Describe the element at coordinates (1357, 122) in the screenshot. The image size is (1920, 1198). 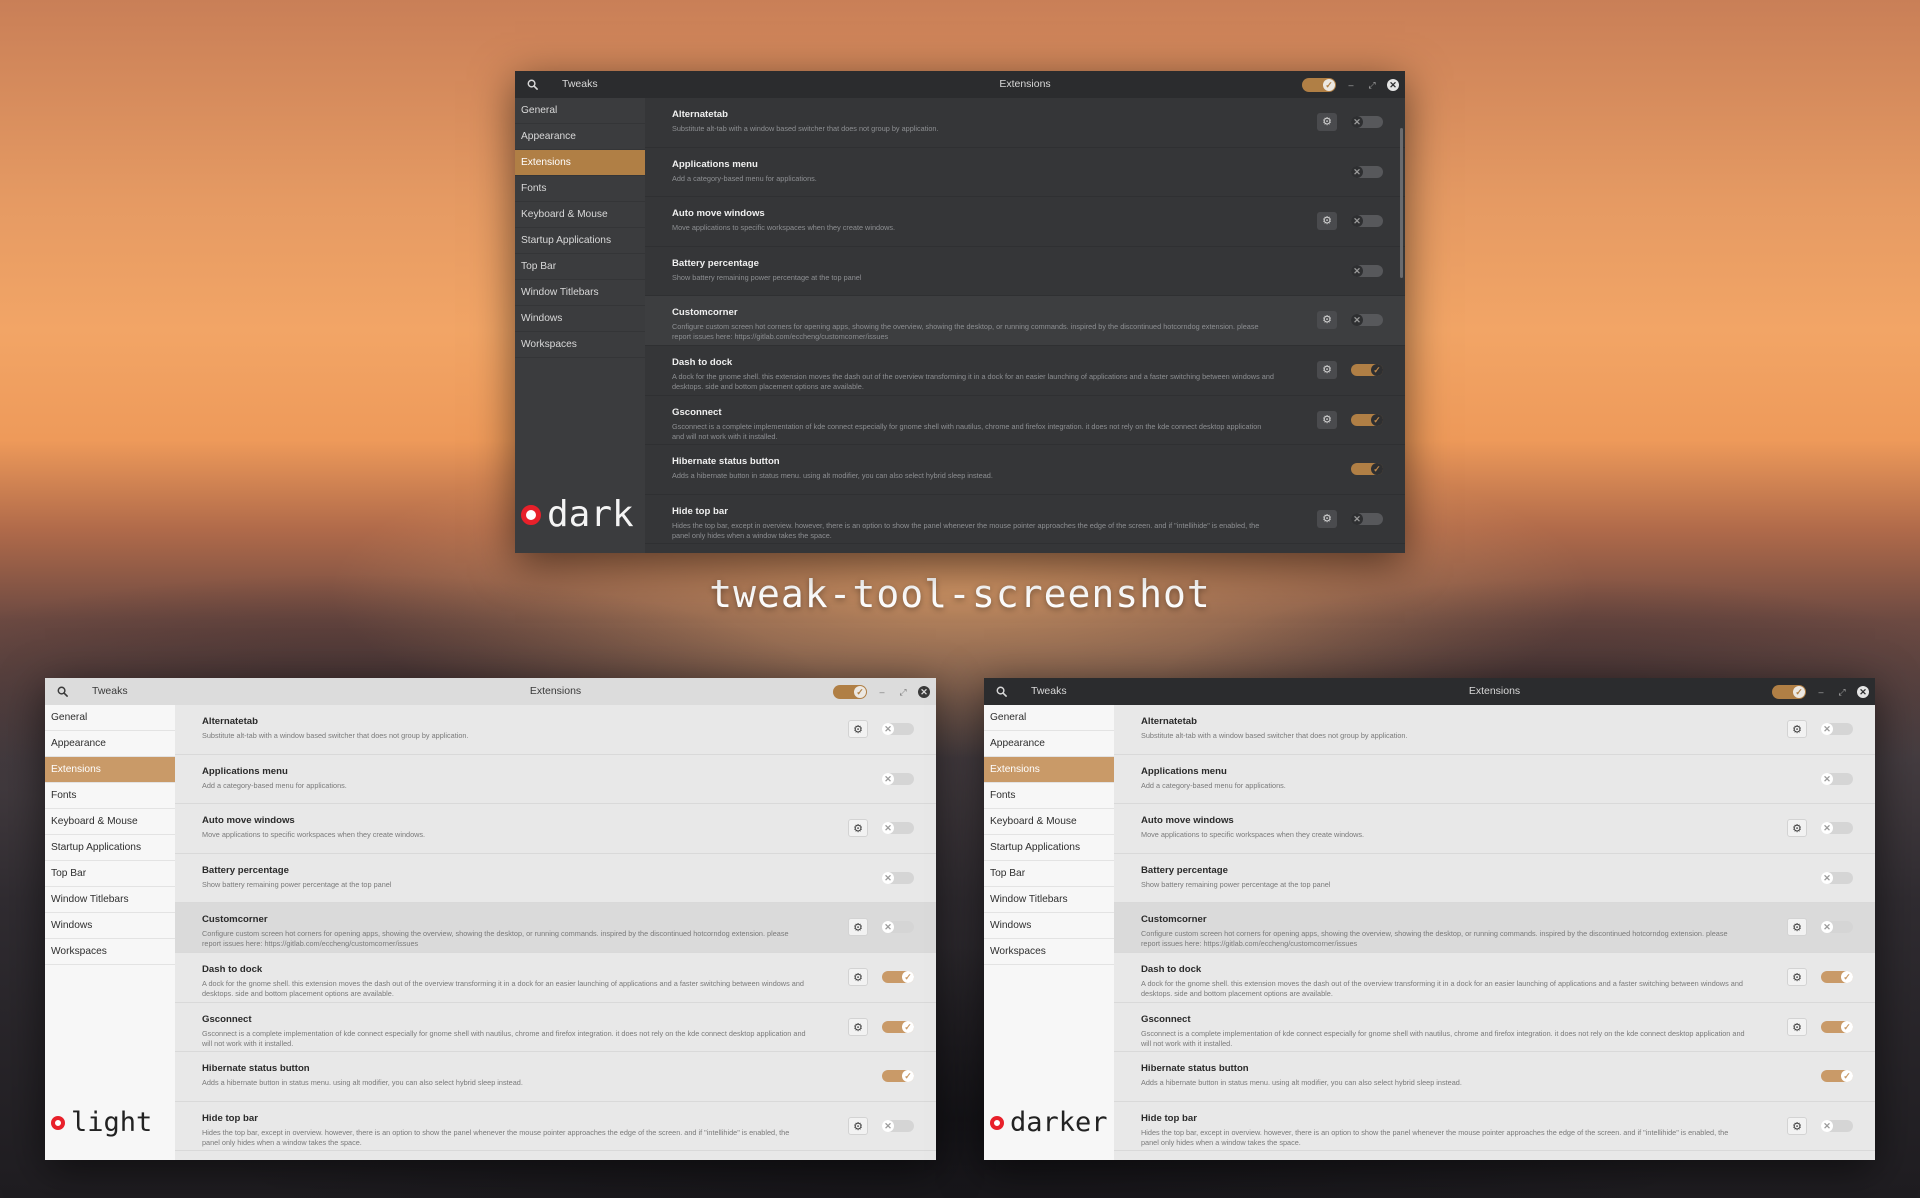
I see `x-icon: ✕` at that location.